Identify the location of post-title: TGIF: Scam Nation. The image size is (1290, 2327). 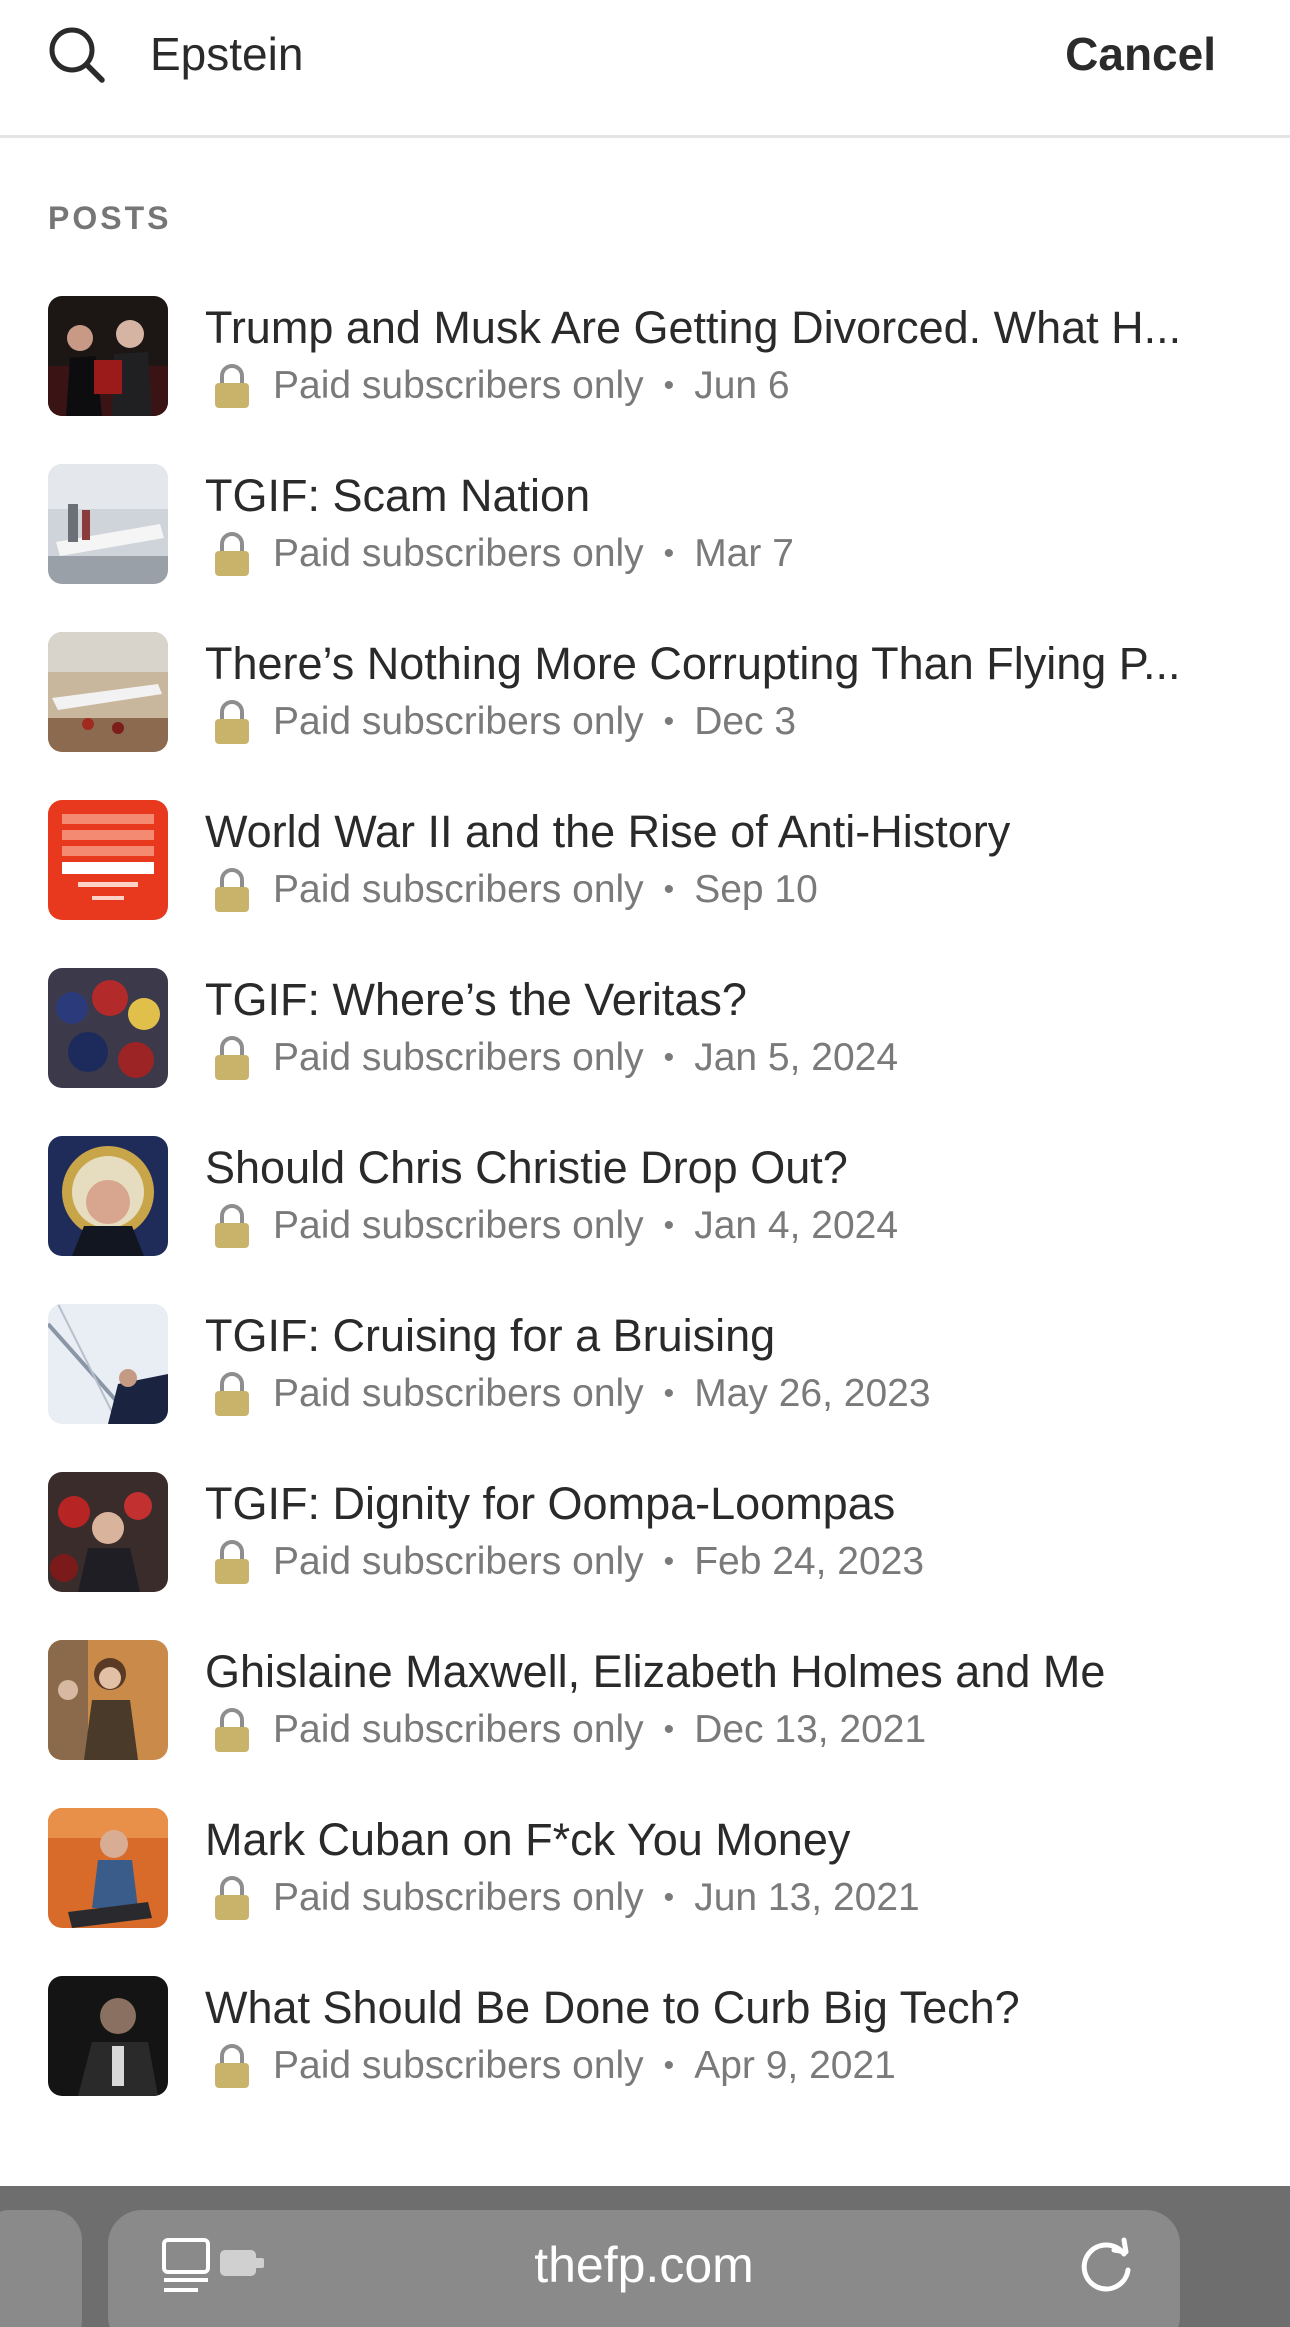
(398, 495).